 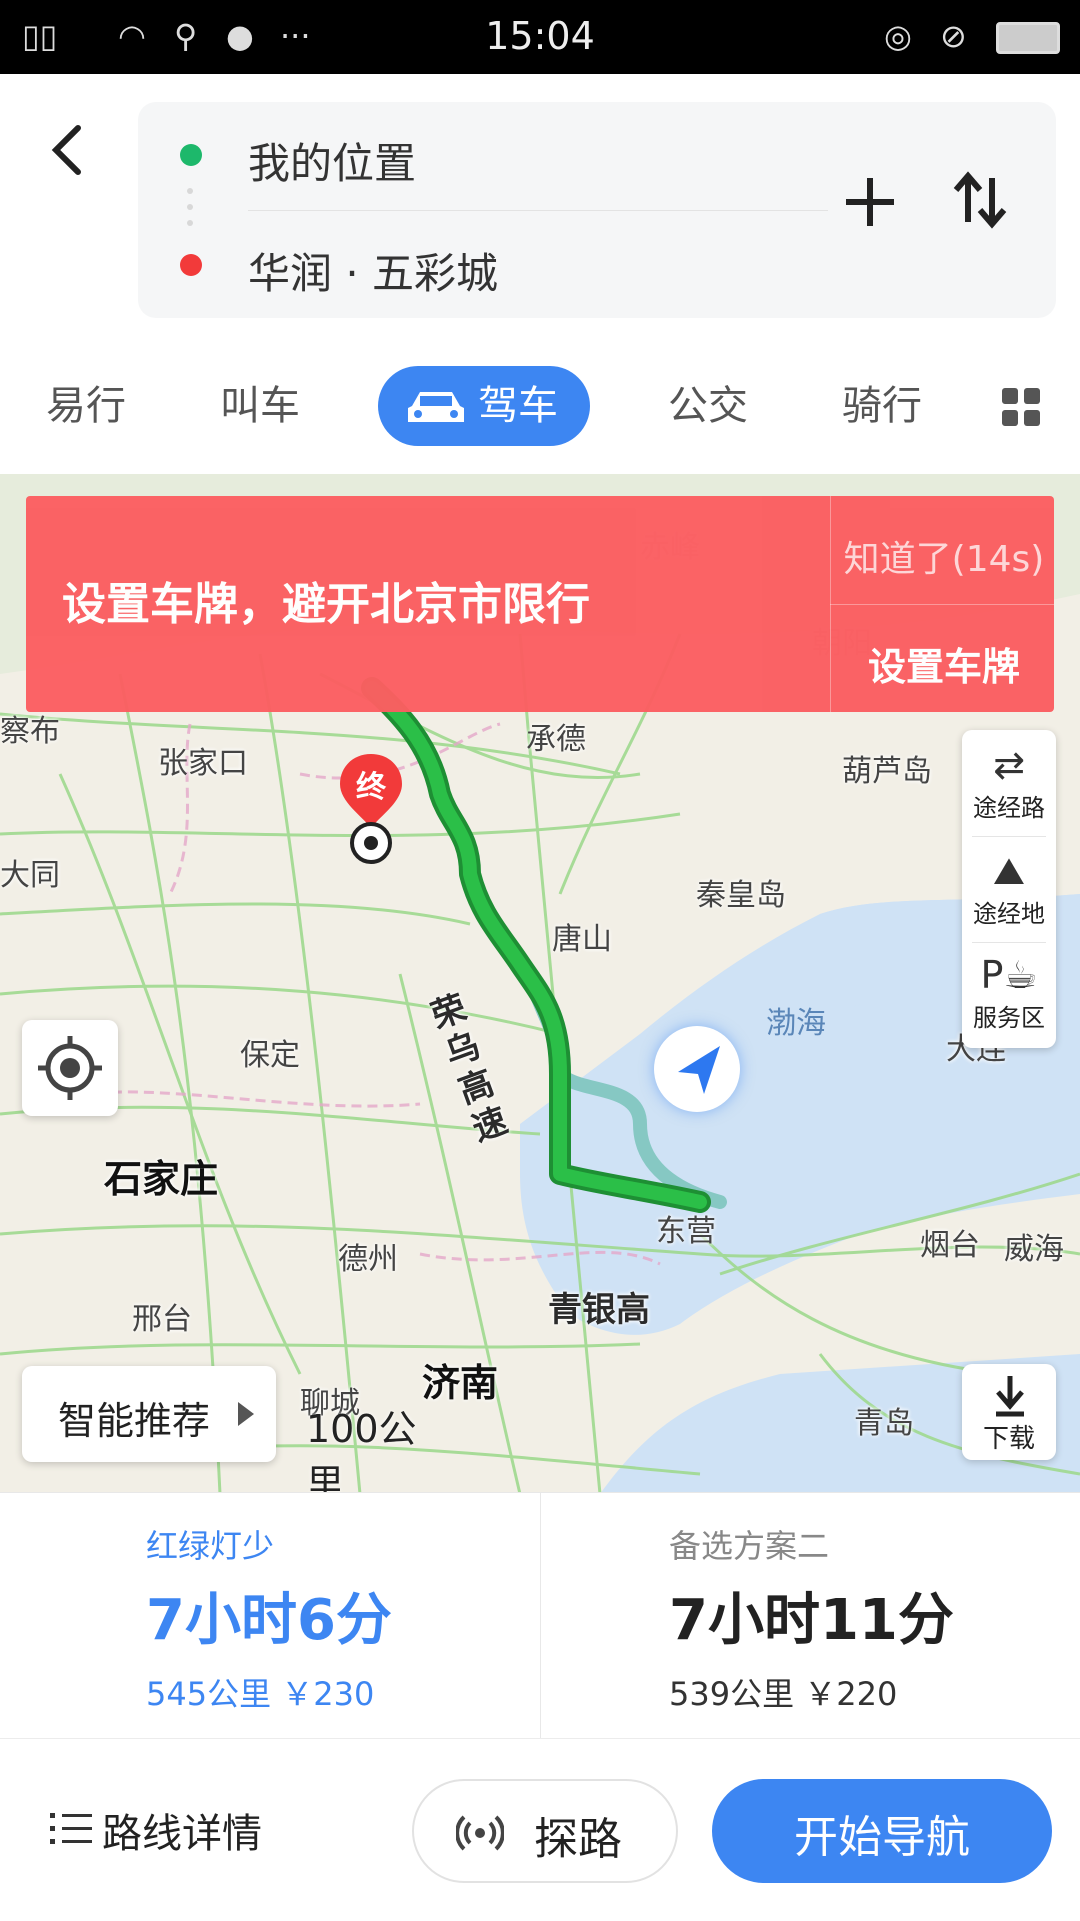 I want to click on grid-icon, so click(x=1021, y=407).